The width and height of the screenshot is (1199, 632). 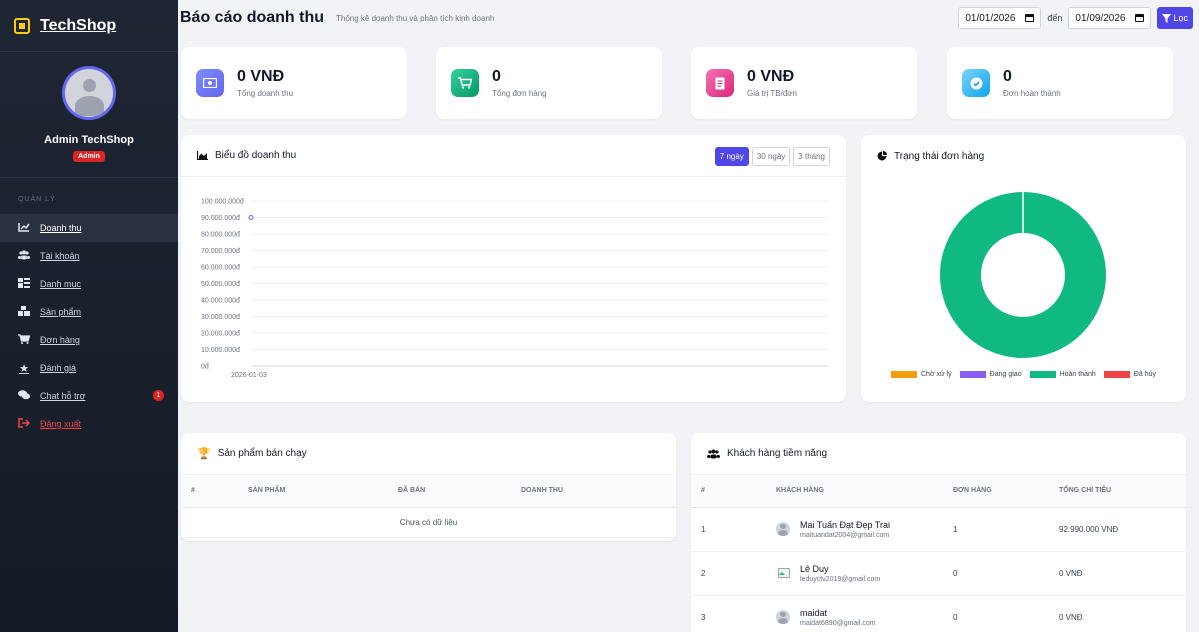 I want to click on sidebar-item-label: Doanh thu, so click(x=61, y=228).